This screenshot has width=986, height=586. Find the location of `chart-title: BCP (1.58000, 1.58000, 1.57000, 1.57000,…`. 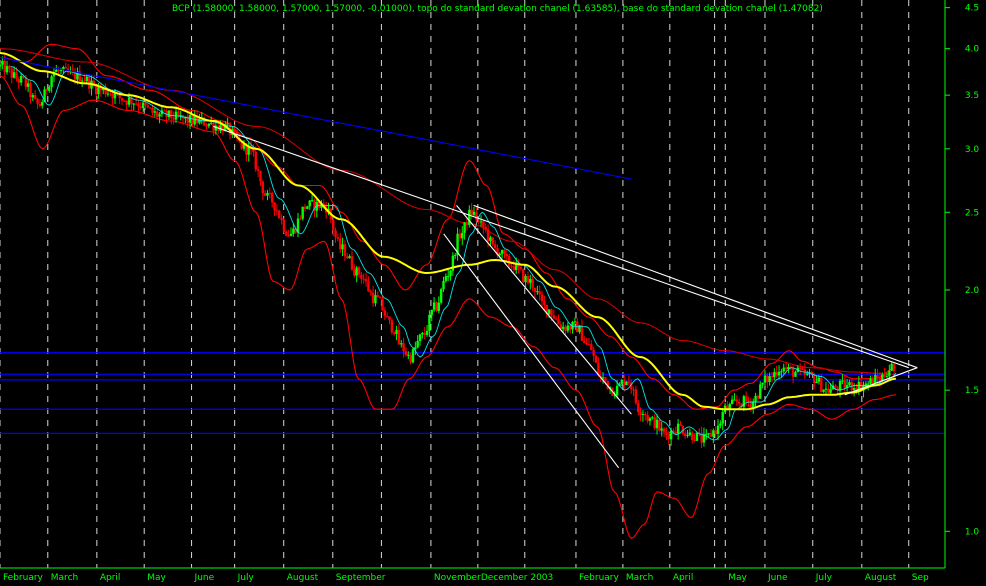

chart-title: BCP (1.58000, 1.58000, 1.57000, 1.57000,… is located at coordinates (497, 9).